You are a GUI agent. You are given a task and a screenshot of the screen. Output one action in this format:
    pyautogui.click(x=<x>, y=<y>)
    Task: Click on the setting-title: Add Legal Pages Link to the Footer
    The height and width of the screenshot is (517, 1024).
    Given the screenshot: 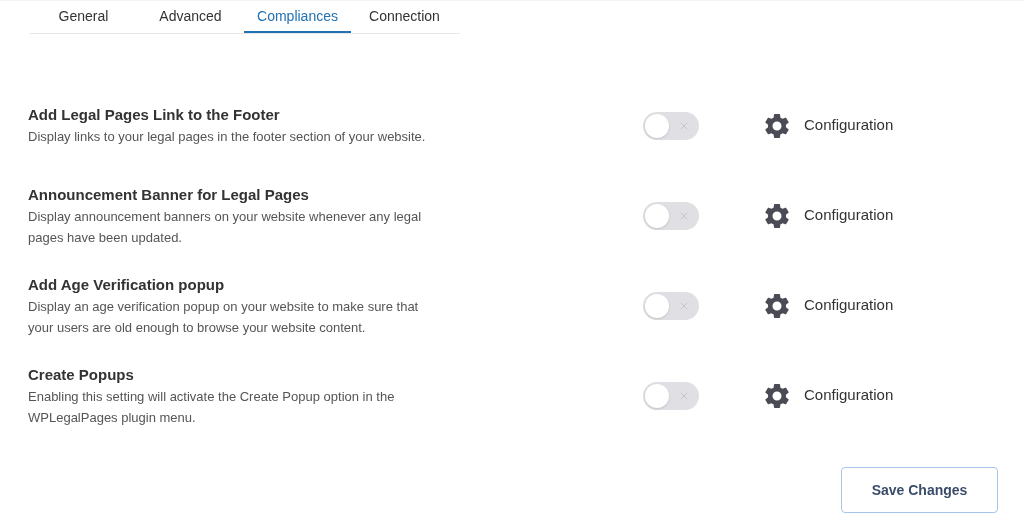 What is the action you would take?
    pyautogui.click(x=154, y=115)
    